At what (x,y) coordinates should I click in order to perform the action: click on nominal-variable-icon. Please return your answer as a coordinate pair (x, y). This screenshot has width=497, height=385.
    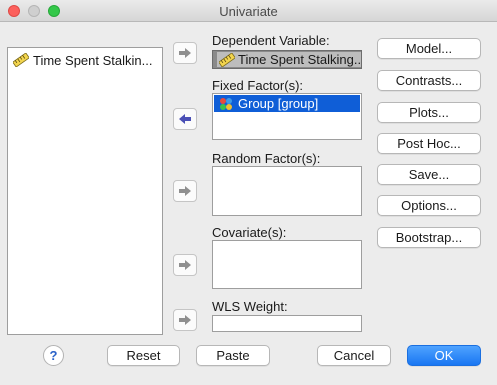
    Looking at the image, I should click on (226, 103).